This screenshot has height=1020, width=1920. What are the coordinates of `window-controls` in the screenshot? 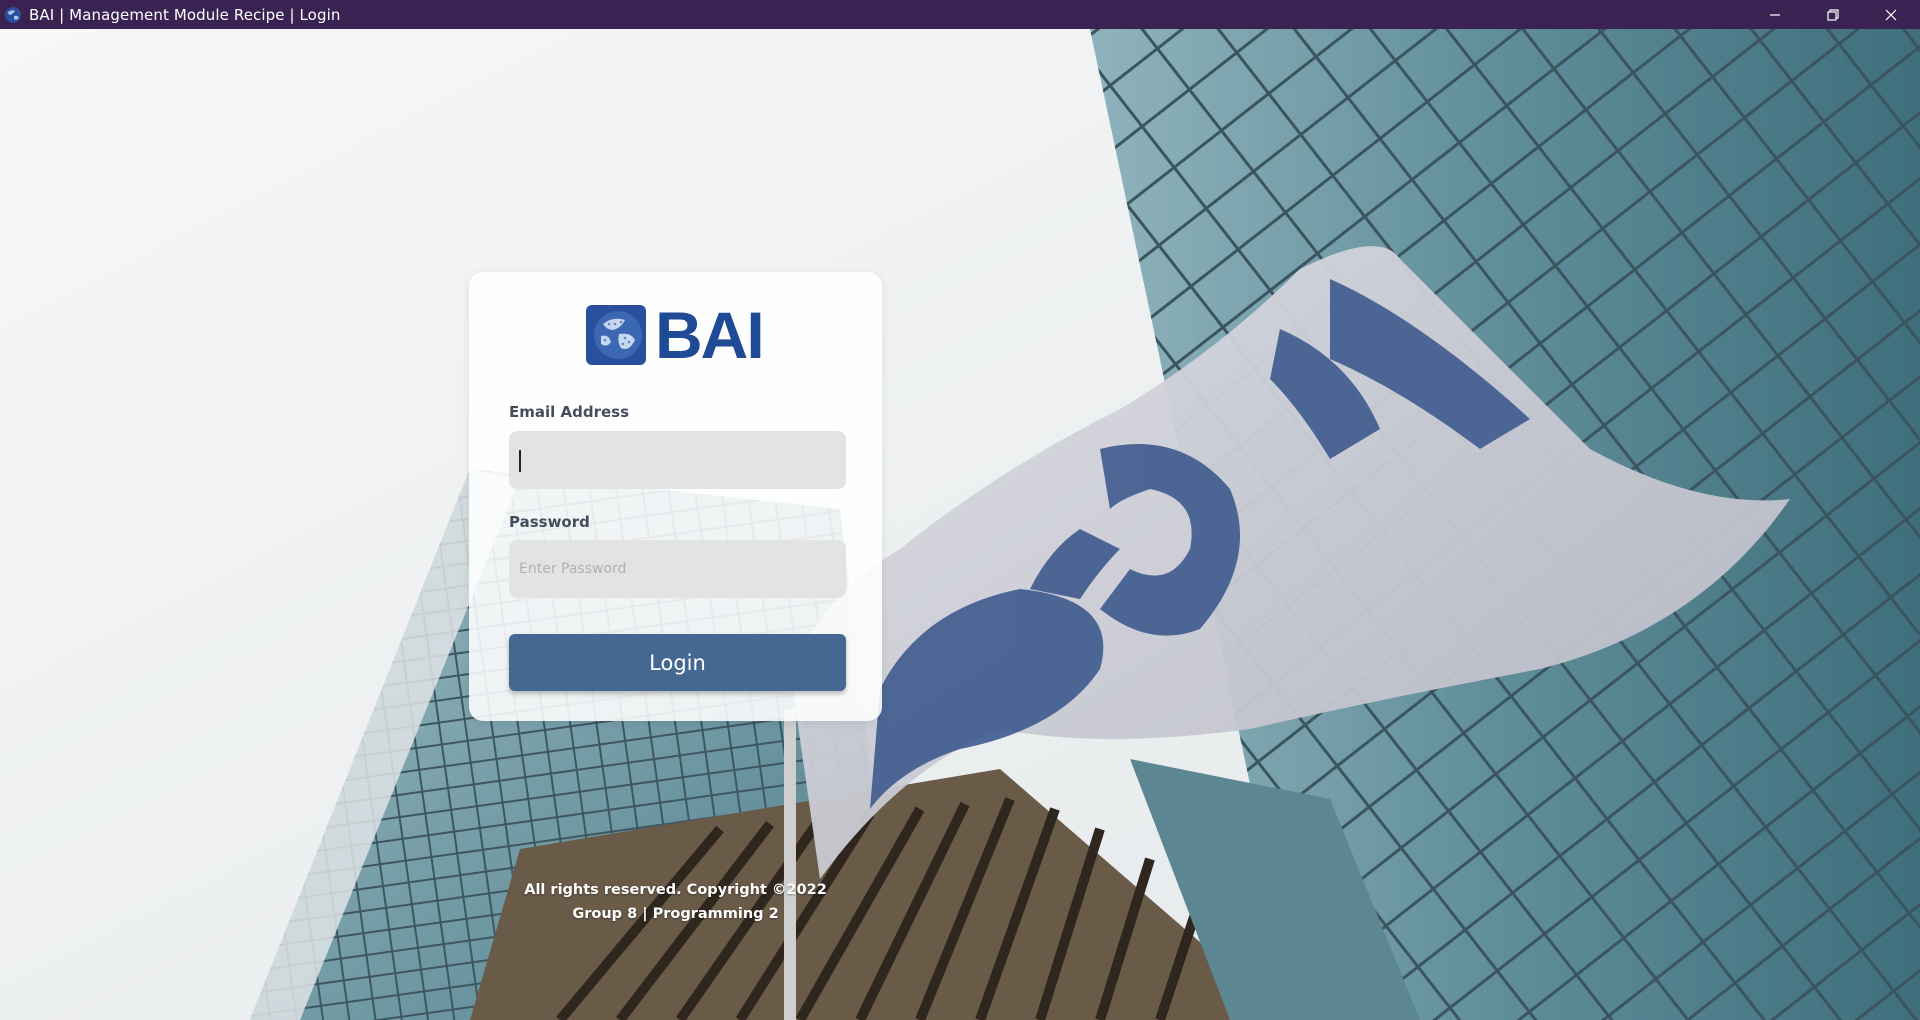 It's located at (1833, 14).